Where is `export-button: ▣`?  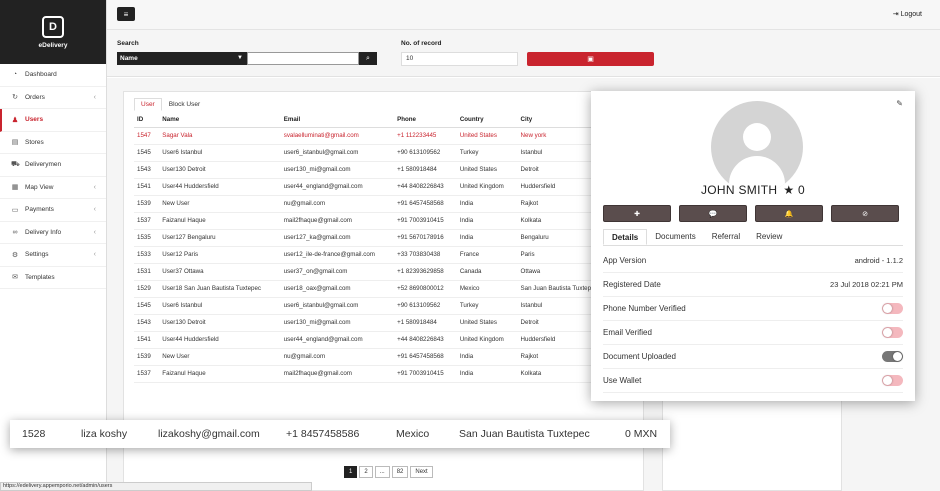
export-button: ▣ is located at coordinates (590, 59).